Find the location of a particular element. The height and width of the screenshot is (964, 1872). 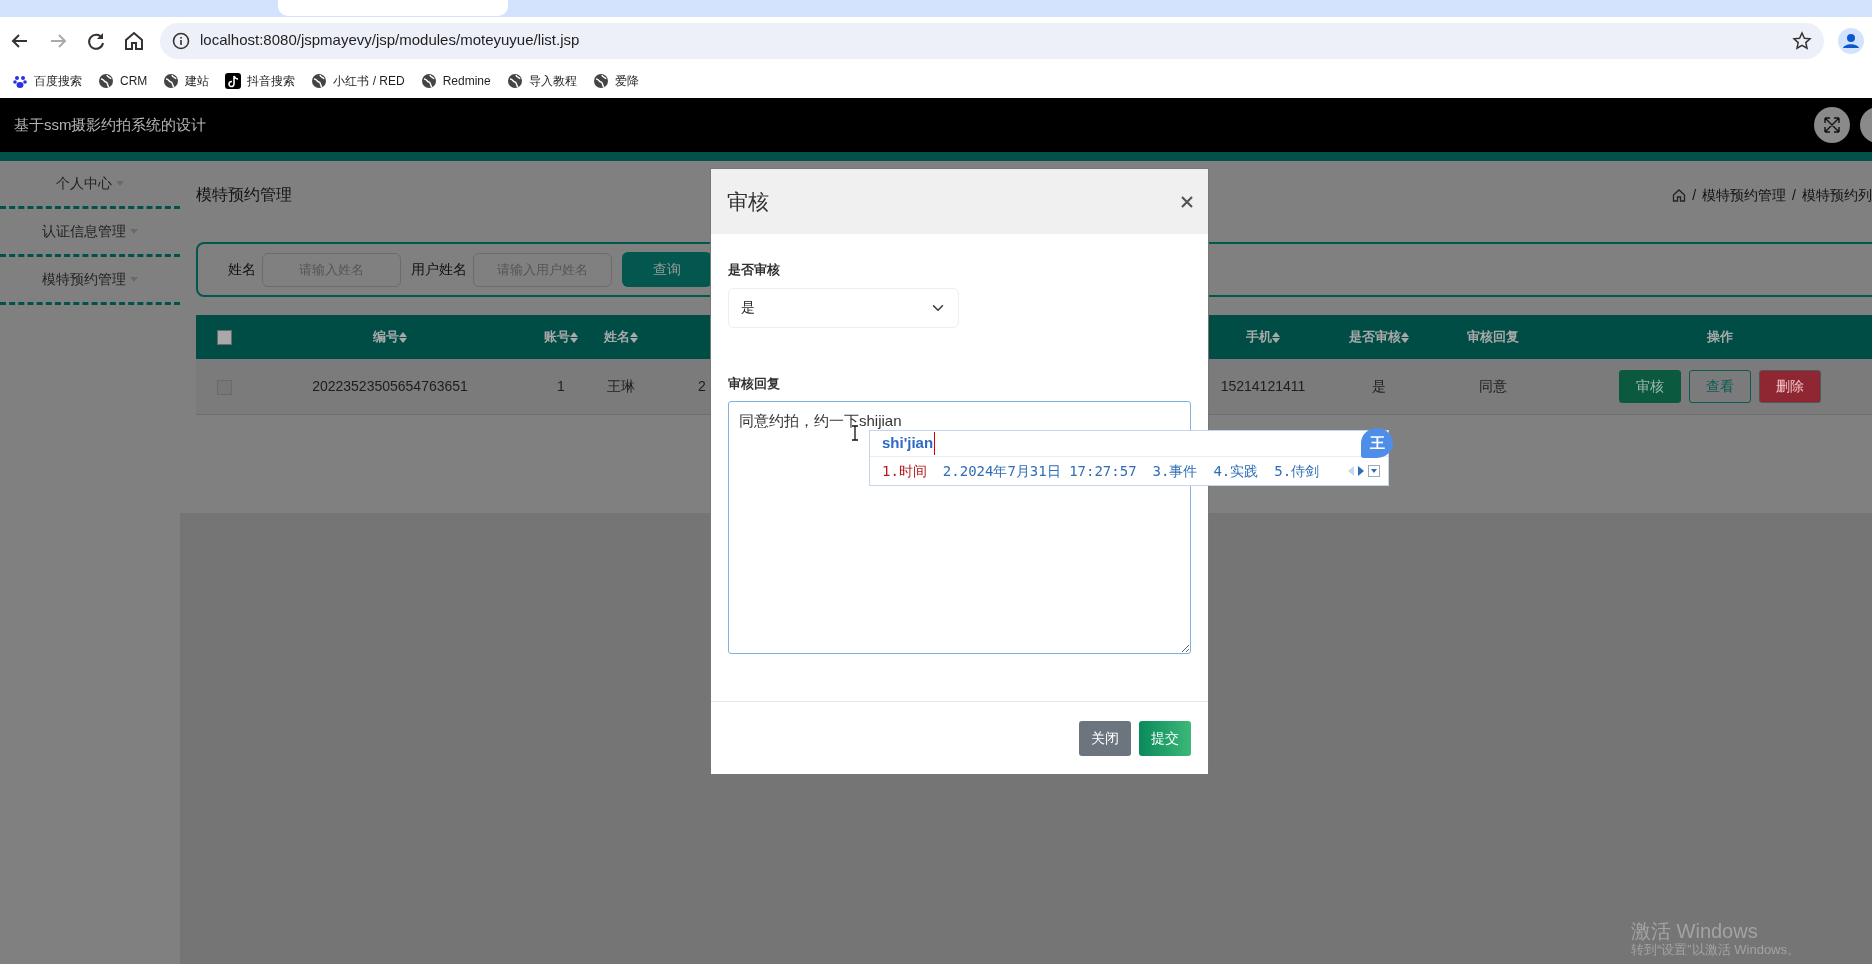

url-text: localhost:8080/jspmayevy/jsp/modules/moteyuyue/list.jsp is located at coordinates (390, 40).